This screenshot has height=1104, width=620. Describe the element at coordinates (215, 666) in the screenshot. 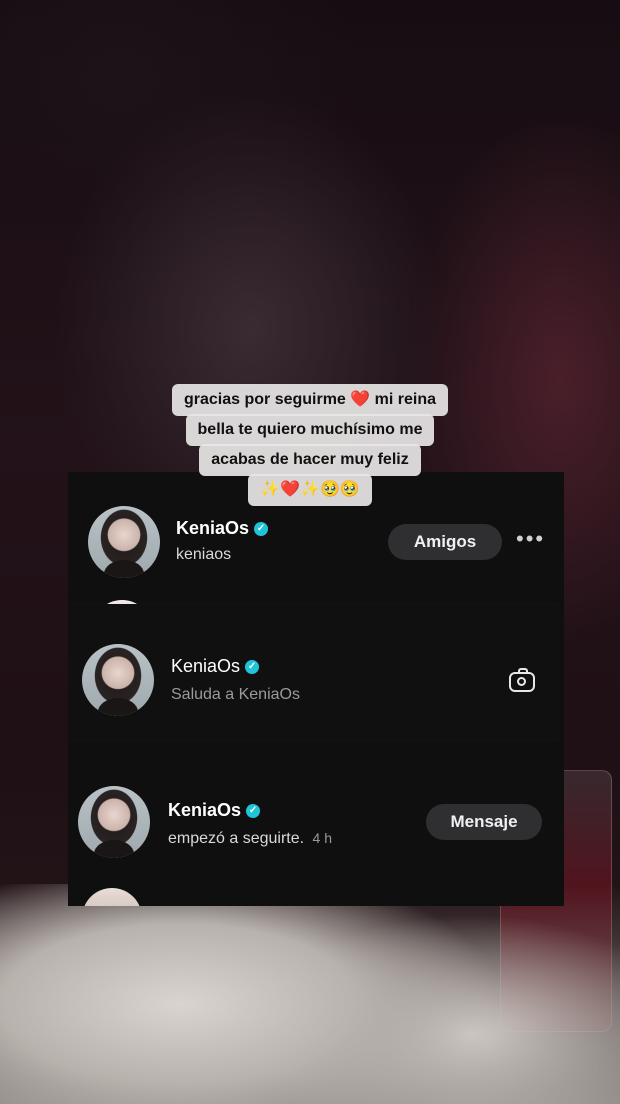

I see `chat-name: KeniaOs ✓` at that location.